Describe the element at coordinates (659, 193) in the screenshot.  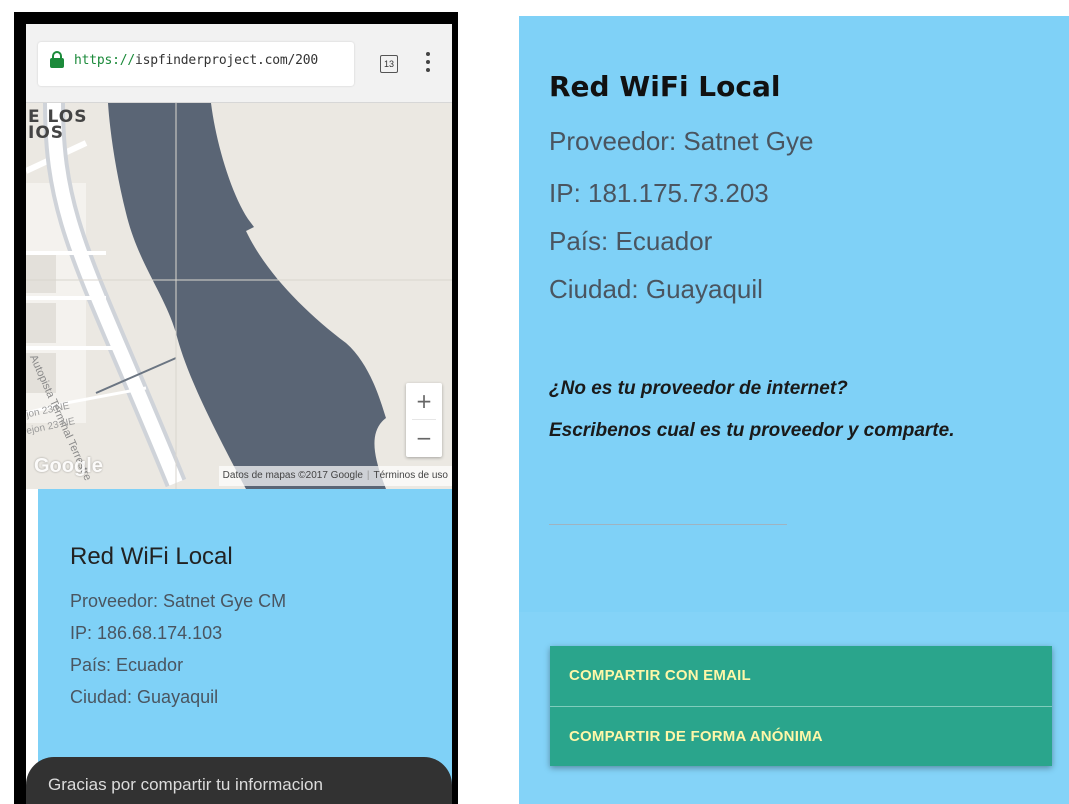
I see `panel-ip: IP: 181.175.73.203` at that location.